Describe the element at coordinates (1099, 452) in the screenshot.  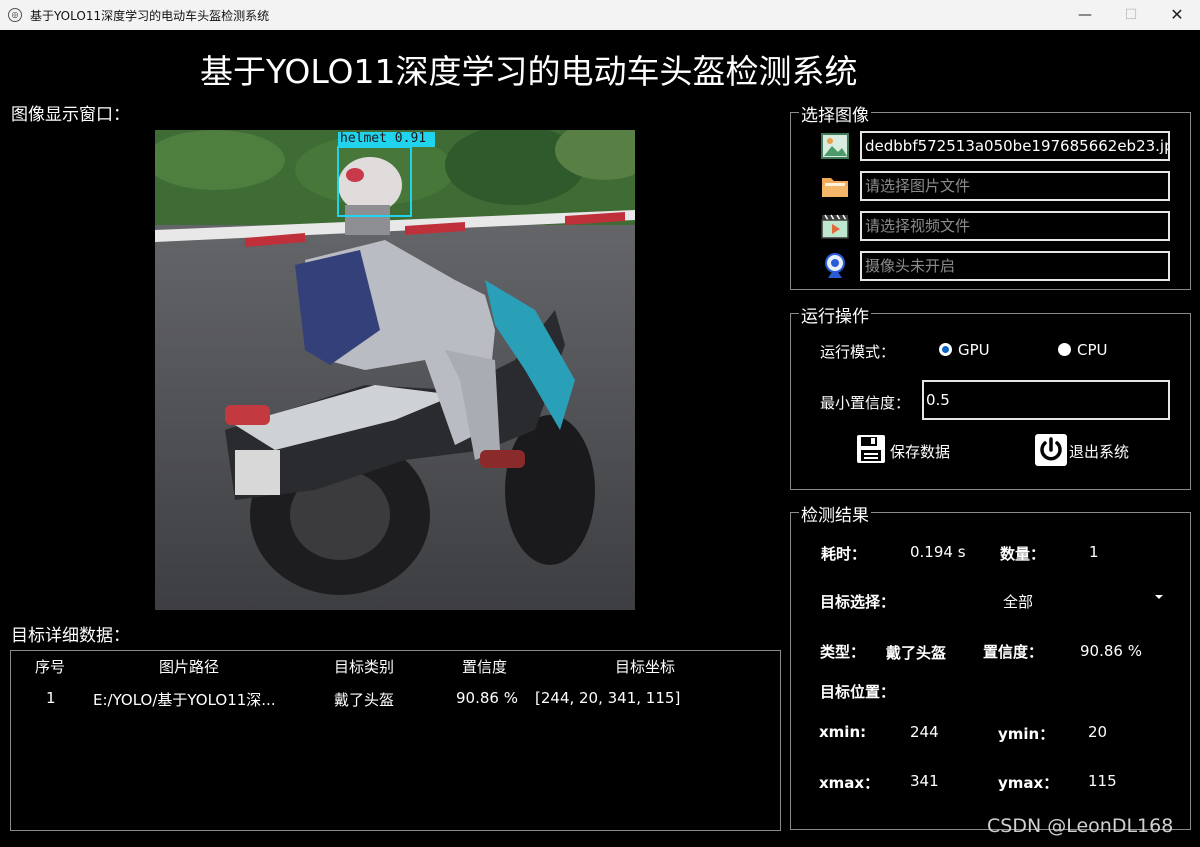
I see `exit-label: 退出系统` at that location.